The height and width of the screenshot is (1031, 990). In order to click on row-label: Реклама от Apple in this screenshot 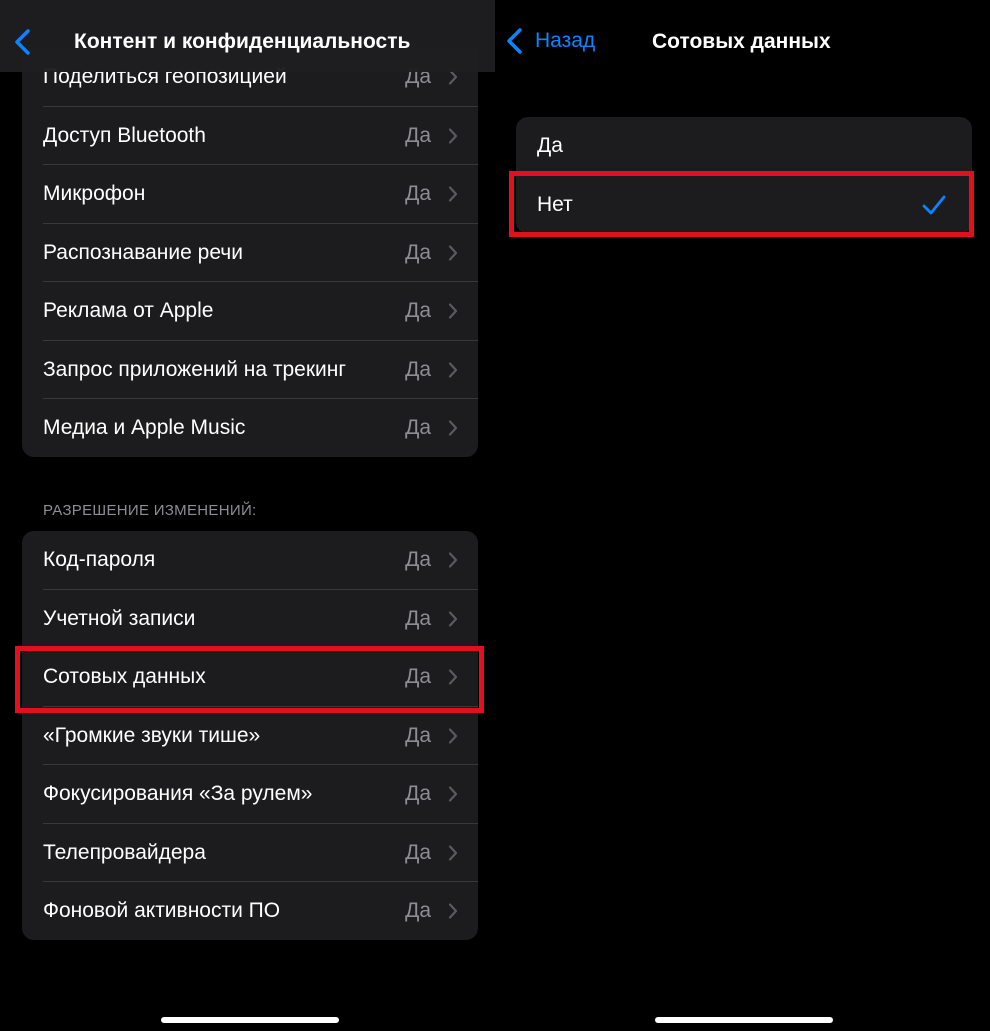, I will do `click(128, 311)`.